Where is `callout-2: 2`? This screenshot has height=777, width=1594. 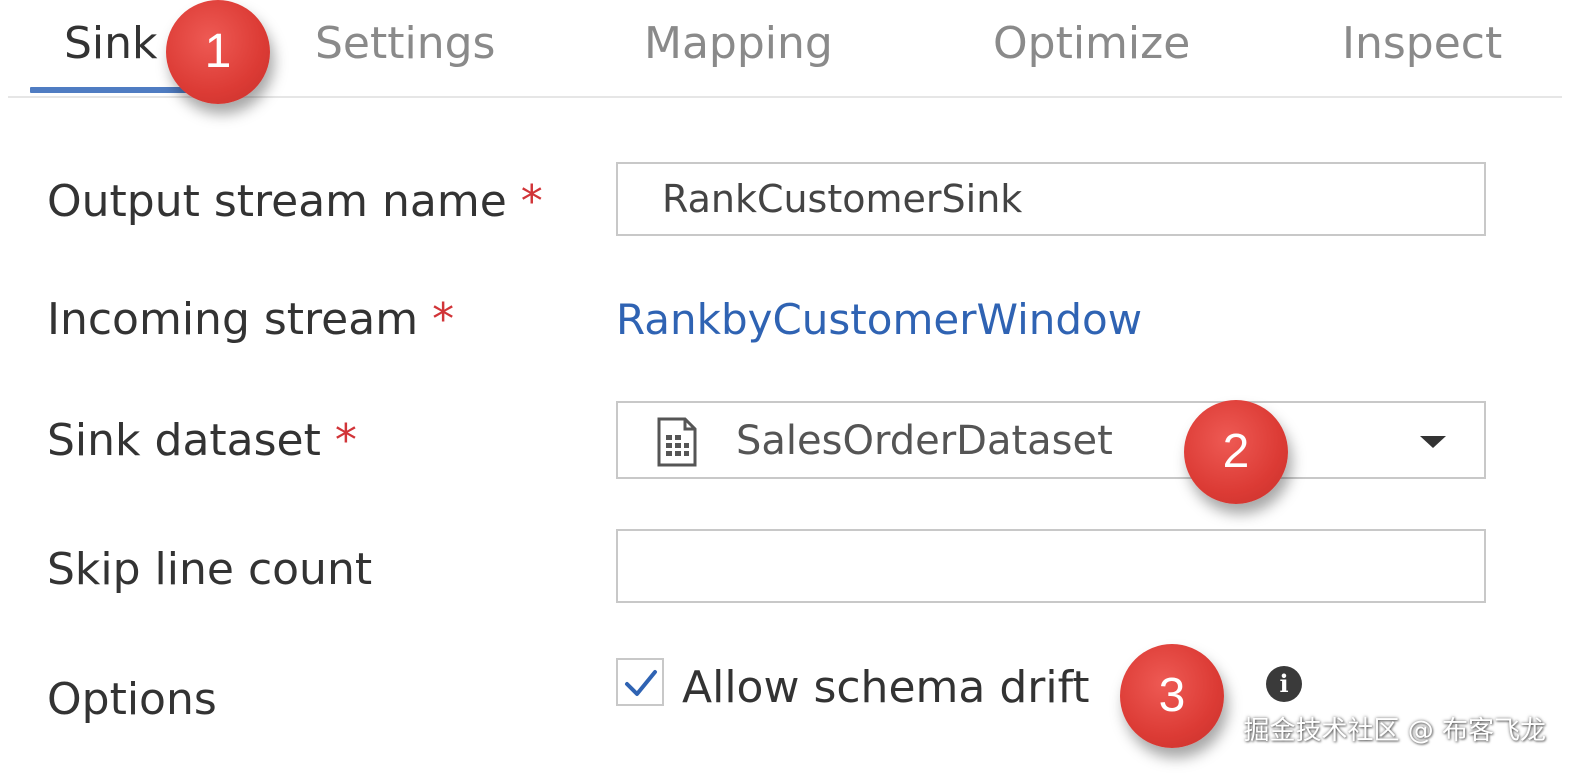
callout-2: 2 is located at coordinates (1236, 452).